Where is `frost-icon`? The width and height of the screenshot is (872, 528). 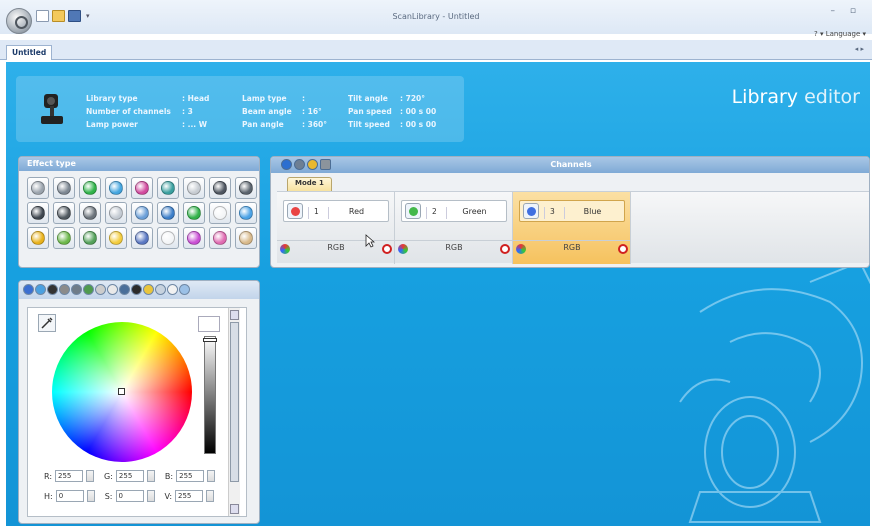
frost-icon is located at coordinates (194, 213).